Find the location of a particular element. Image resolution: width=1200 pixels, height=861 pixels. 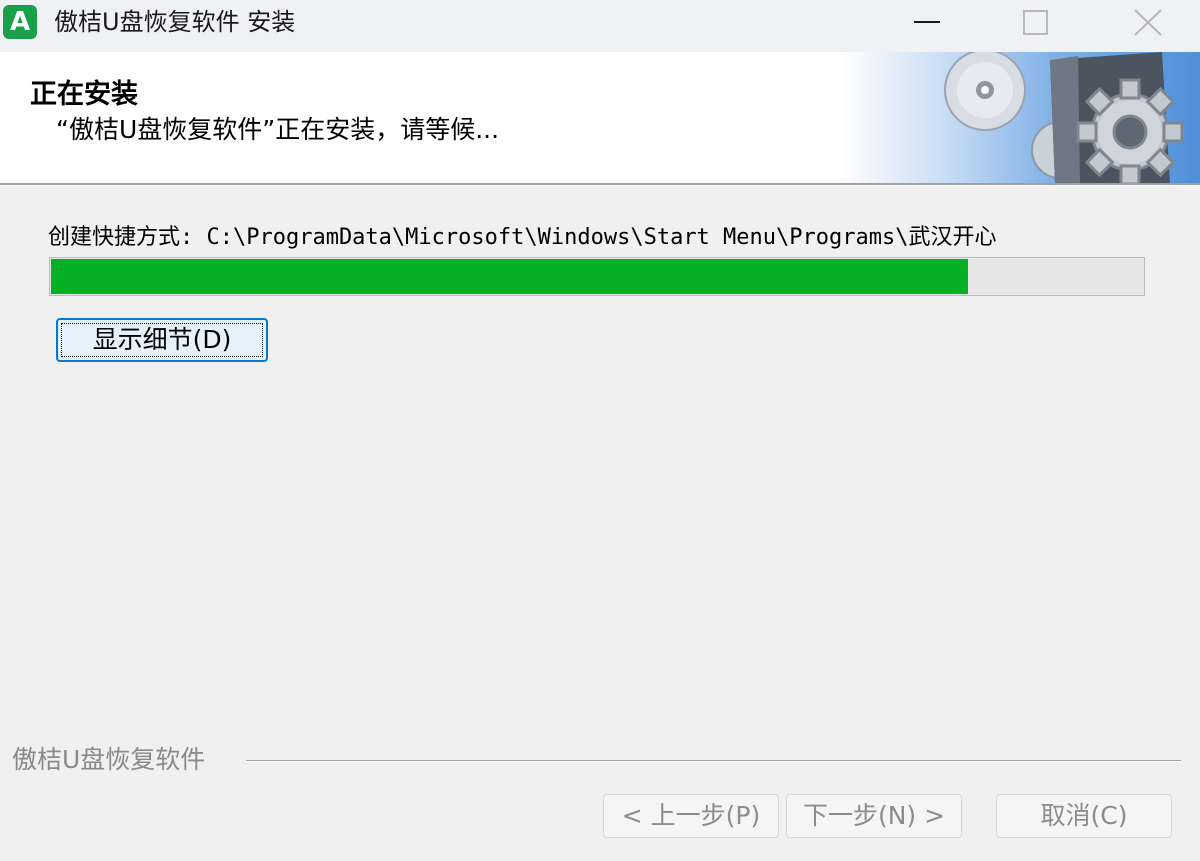

page-title: 正在安装 is located at coordinates (84, 94).